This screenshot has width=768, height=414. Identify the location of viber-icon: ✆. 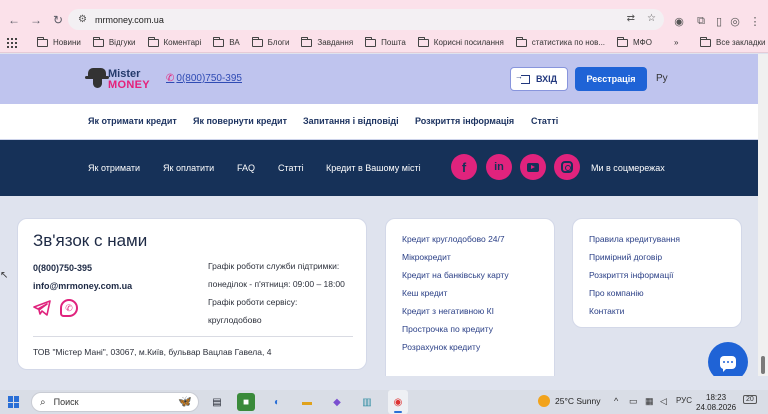
(69, 308).